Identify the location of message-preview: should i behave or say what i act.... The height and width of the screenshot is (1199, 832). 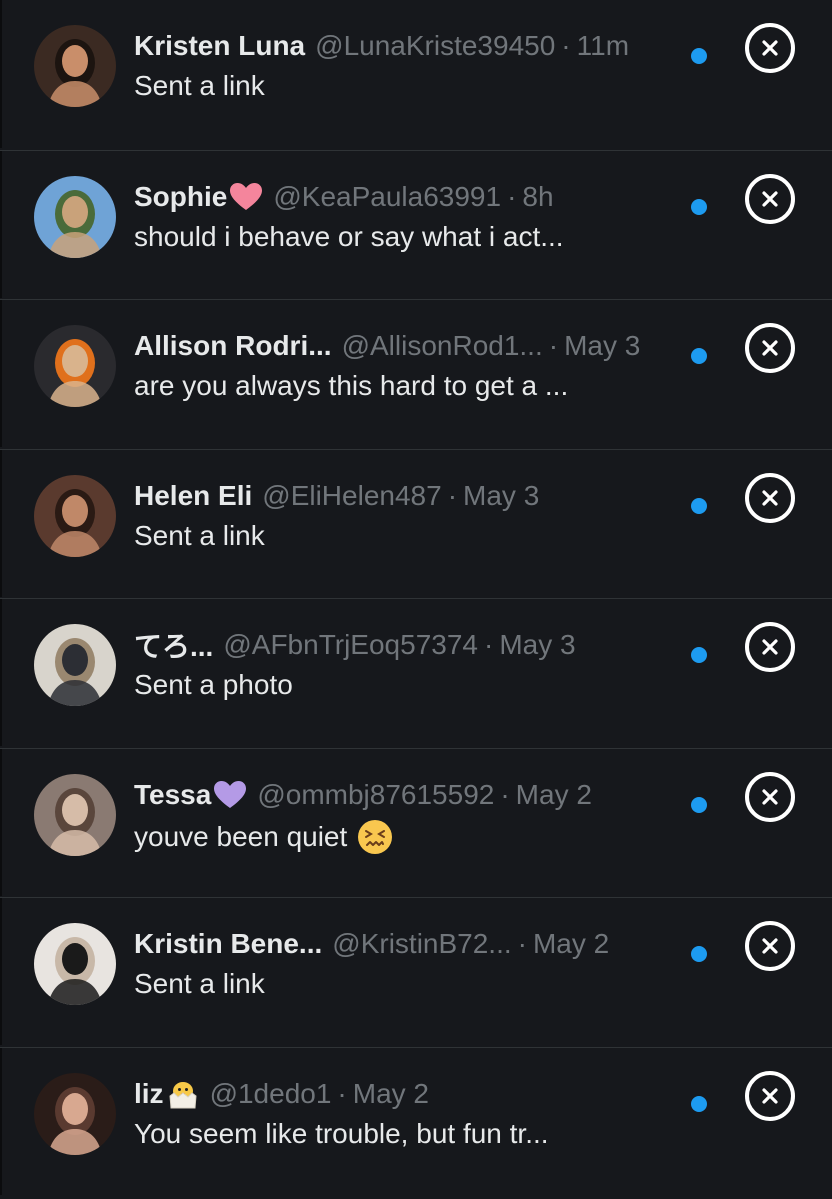
(349, 237).